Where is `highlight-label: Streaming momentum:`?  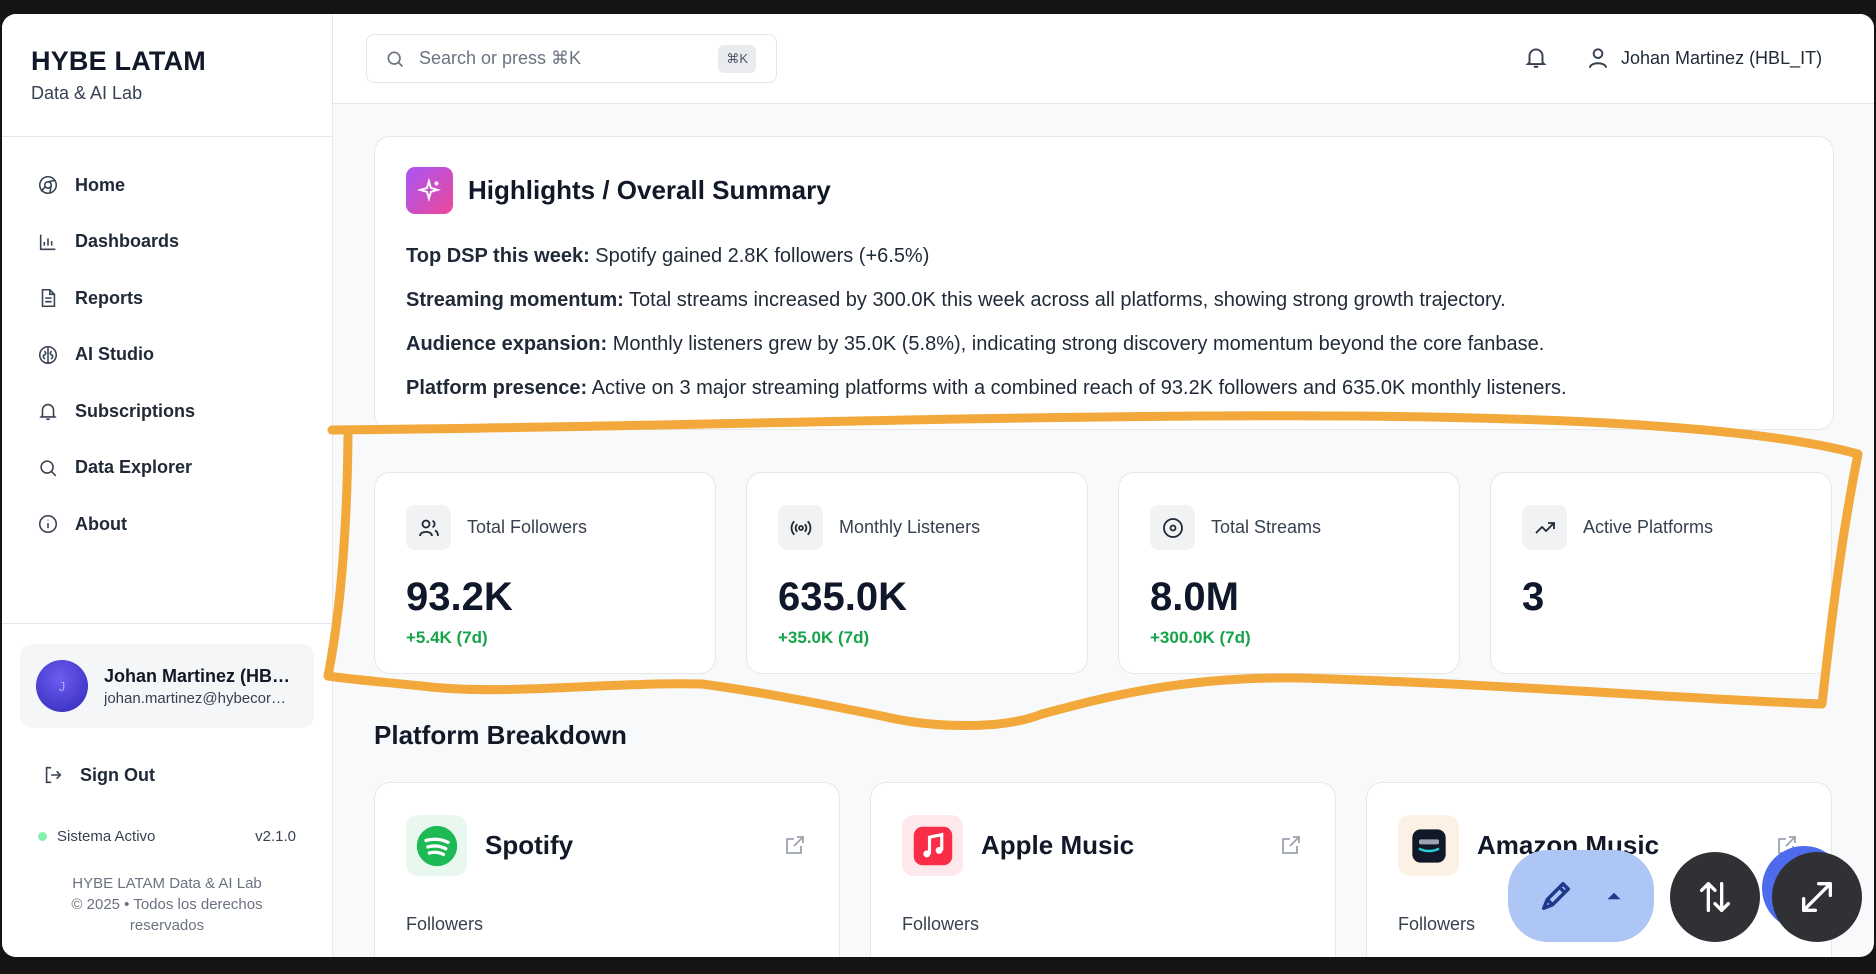 highlight-label: Streaming momentum: is located at coordinates (515, 300).